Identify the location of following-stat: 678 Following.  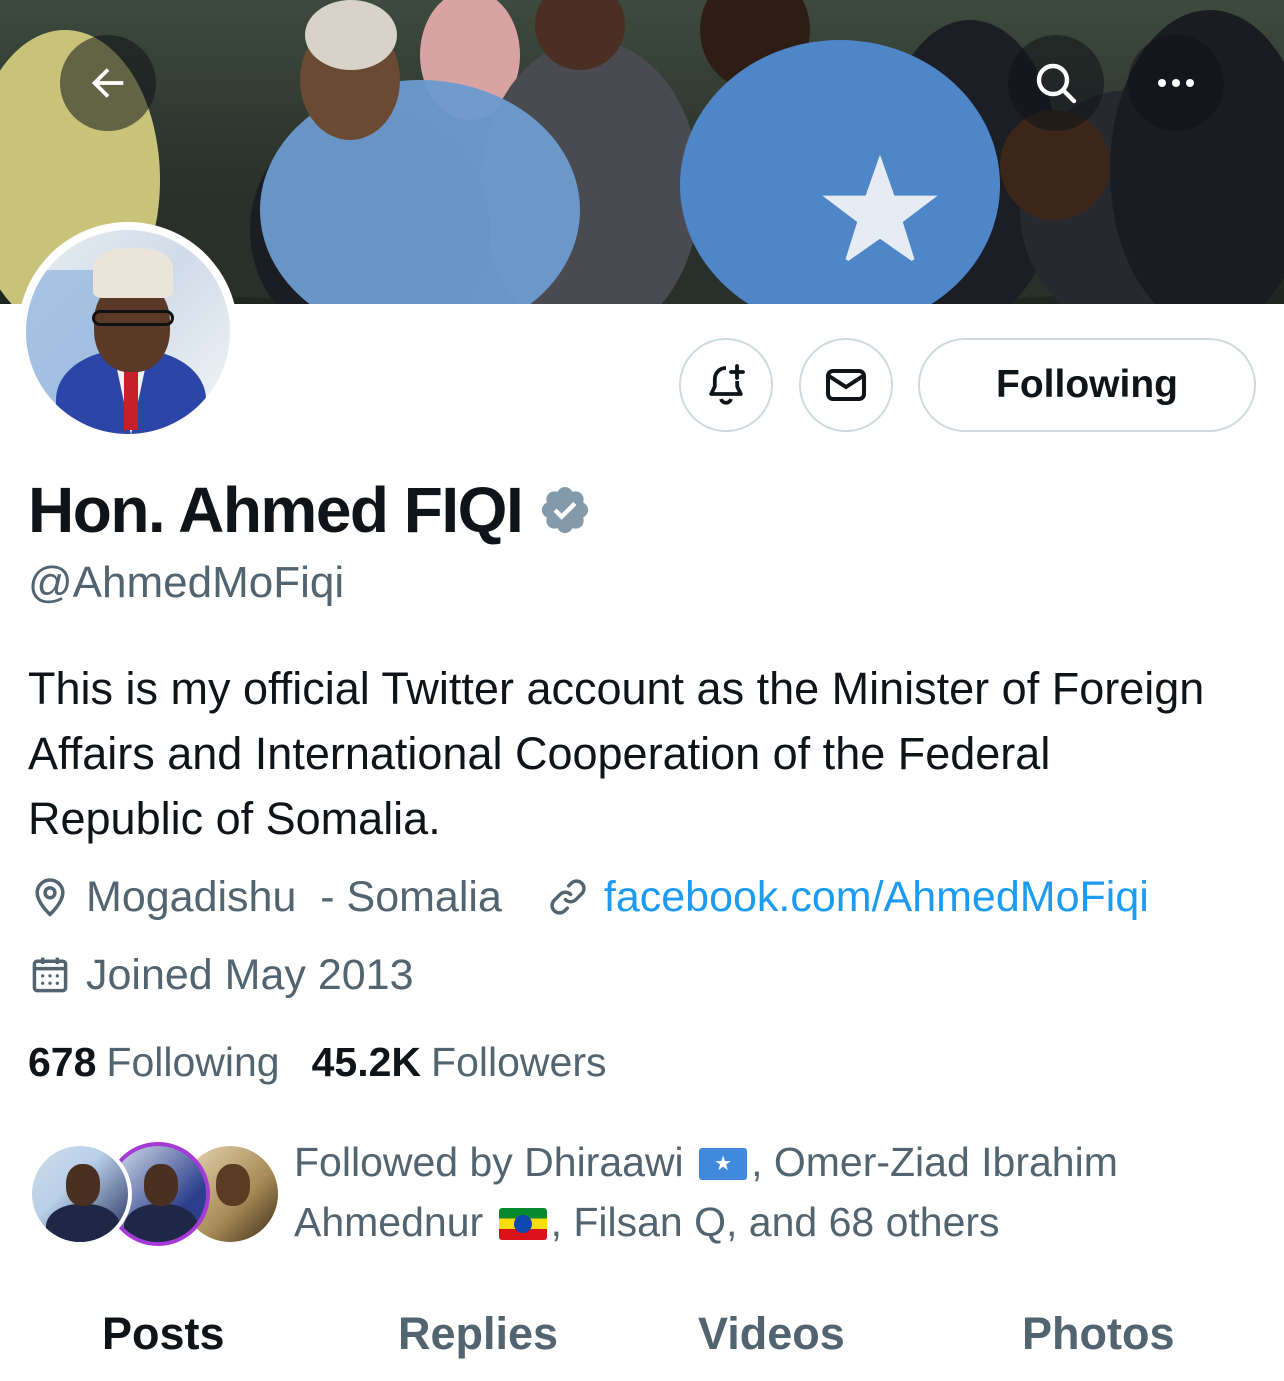
(154, 1062).